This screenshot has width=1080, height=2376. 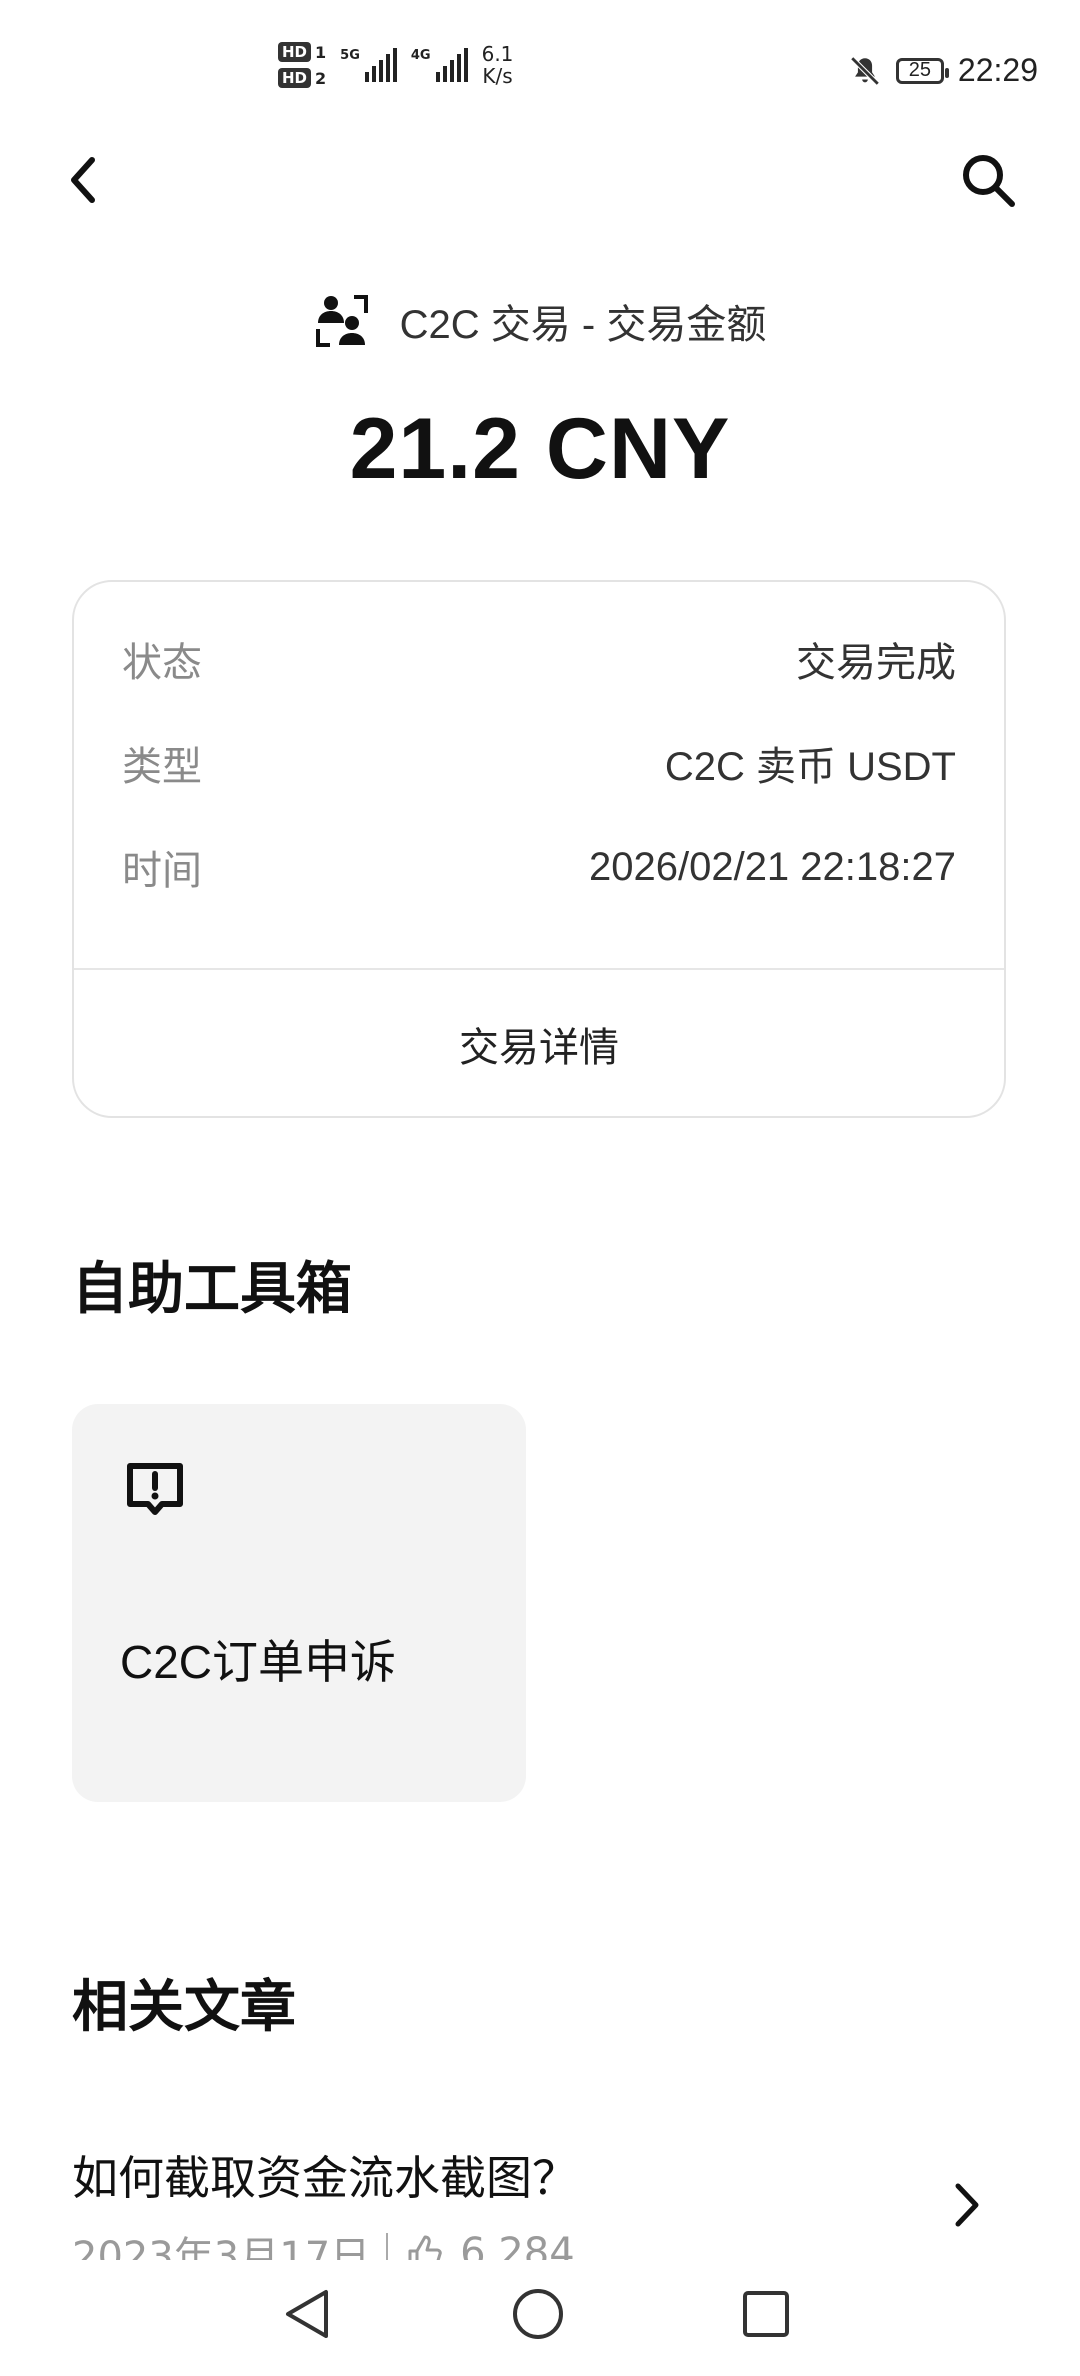 I want to click on transaction-details-link: 交易详情, so click(x=539, y=1044).